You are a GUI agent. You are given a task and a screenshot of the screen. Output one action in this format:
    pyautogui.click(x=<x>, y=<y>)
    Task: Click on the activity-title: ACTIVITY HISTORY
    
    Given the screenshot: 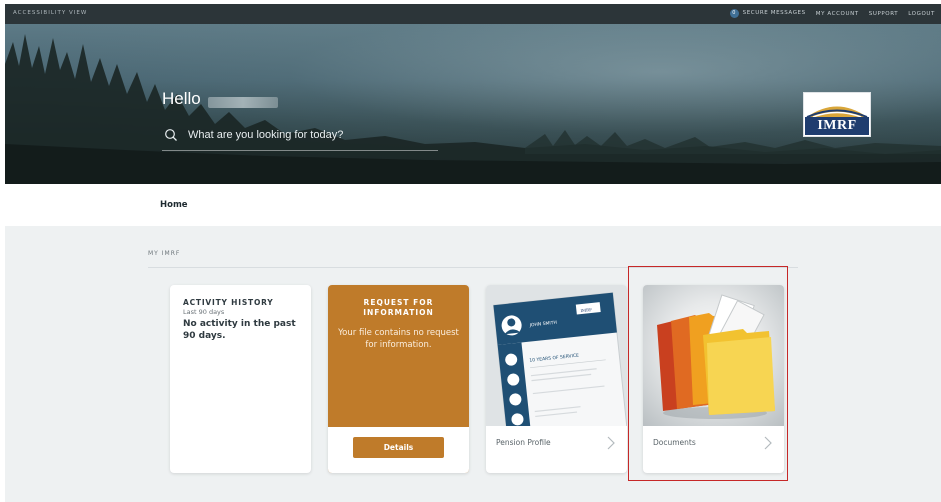 What is the action you would take?
    pyautogui.click(x=228, y=302)
    